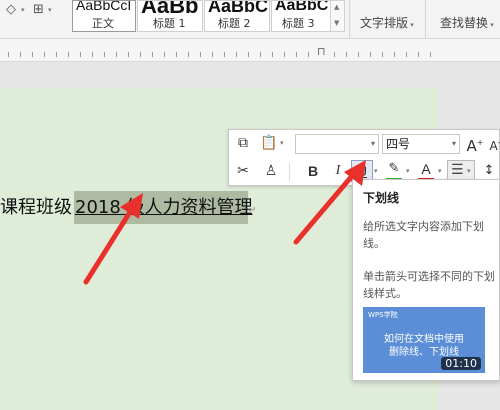  I want to click on cut-icon: ✂, so click(243, 171).